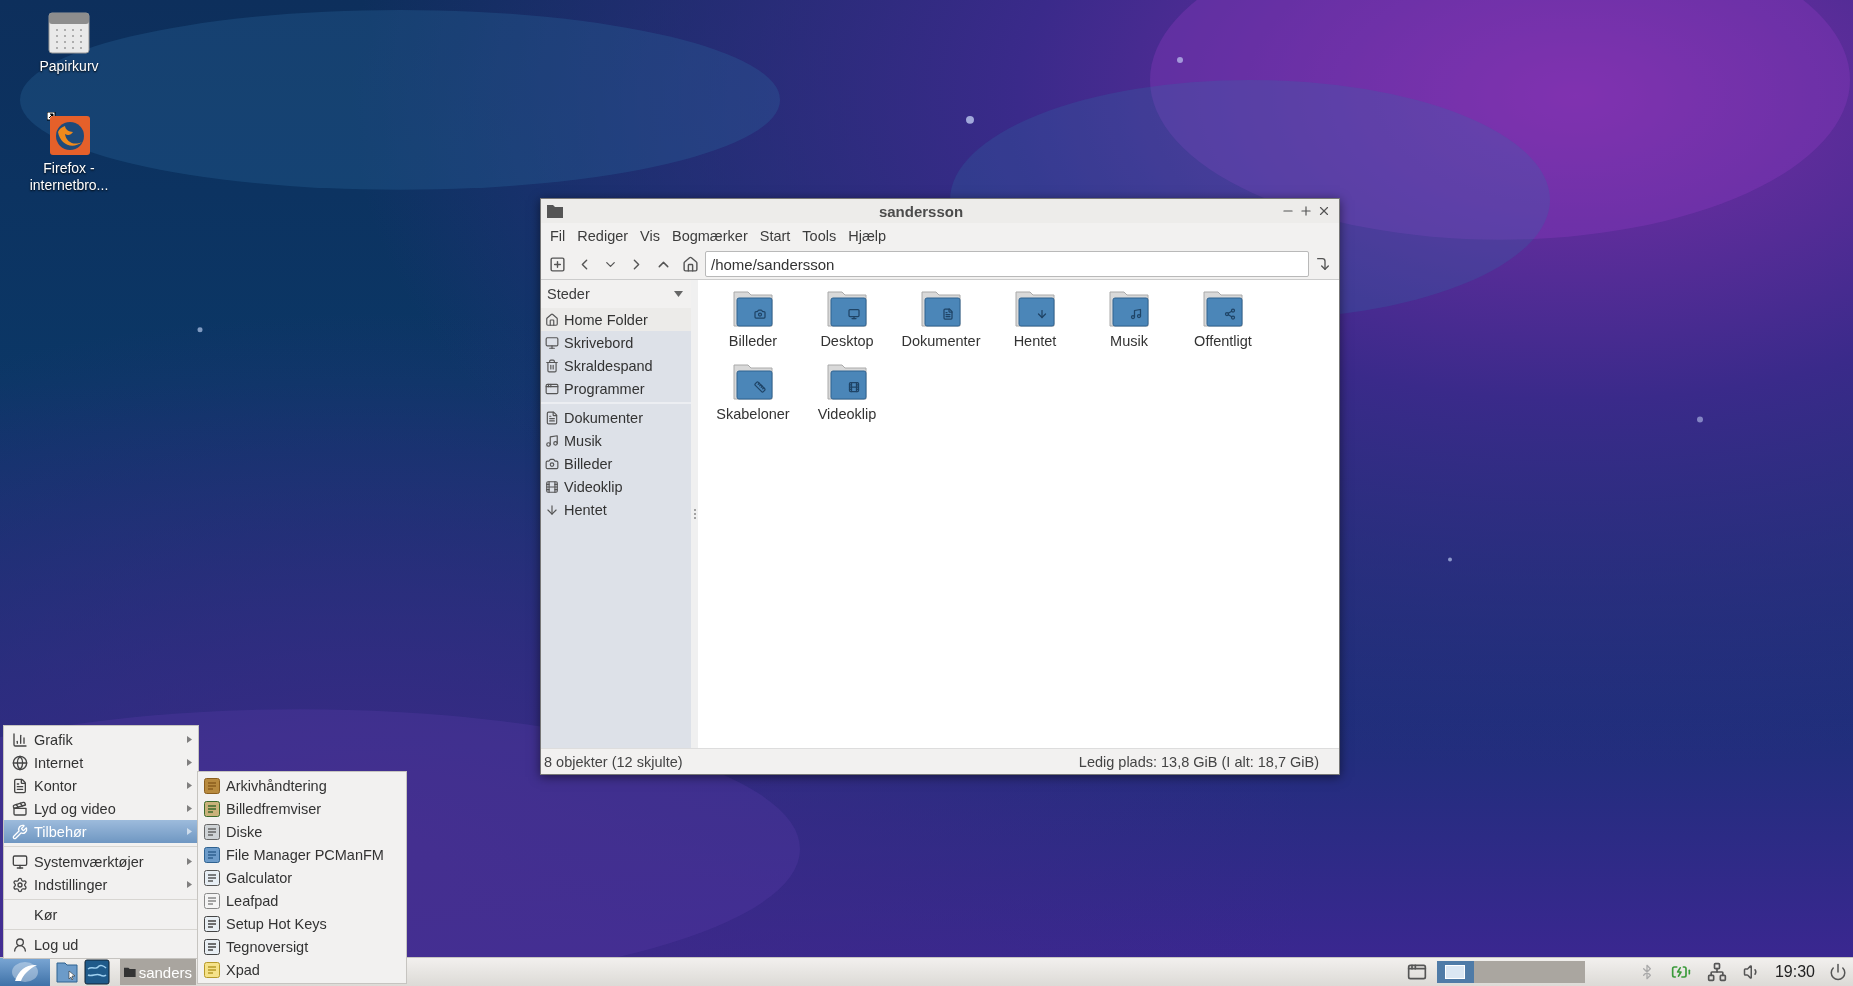  What do you see at coordinates (69, 33) in the screenshot?
I see `trash-bin-icon` at bounding box center [69, 33].